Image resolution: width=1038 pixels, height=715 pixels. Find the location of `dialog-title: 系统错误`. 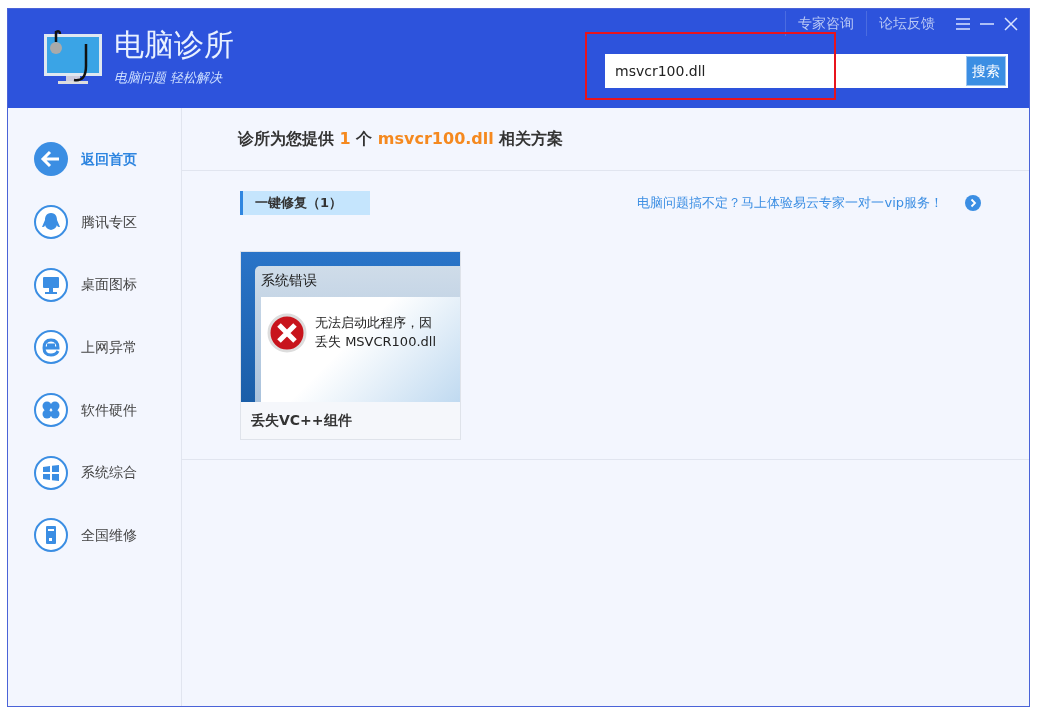

dialog-title: 系统错误 is located at coordinates (289, 280).